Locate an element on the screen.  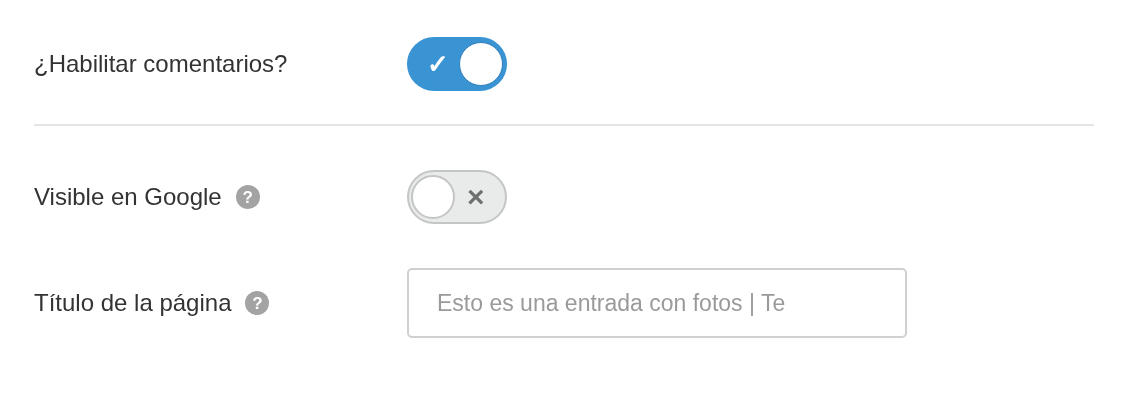
toggle-switch: × is located at coordinates (457, 197).